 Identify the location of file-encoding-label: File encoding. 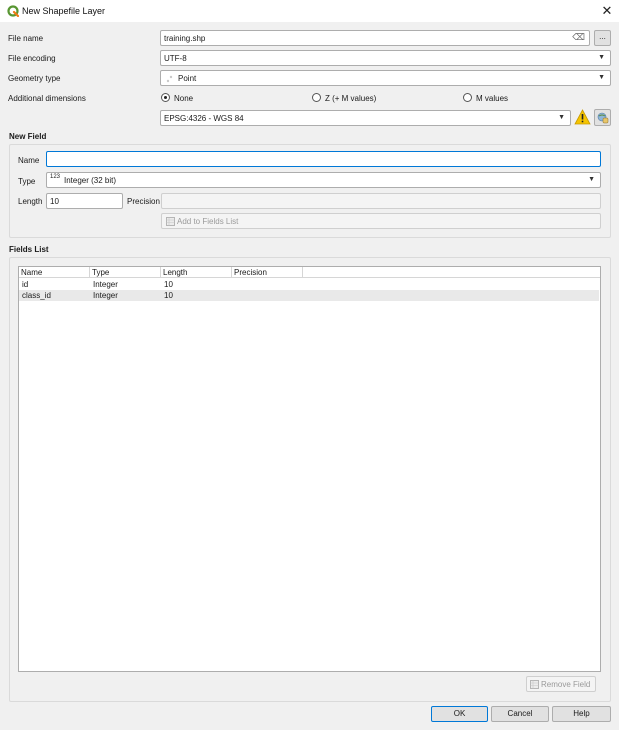
(32, 58).